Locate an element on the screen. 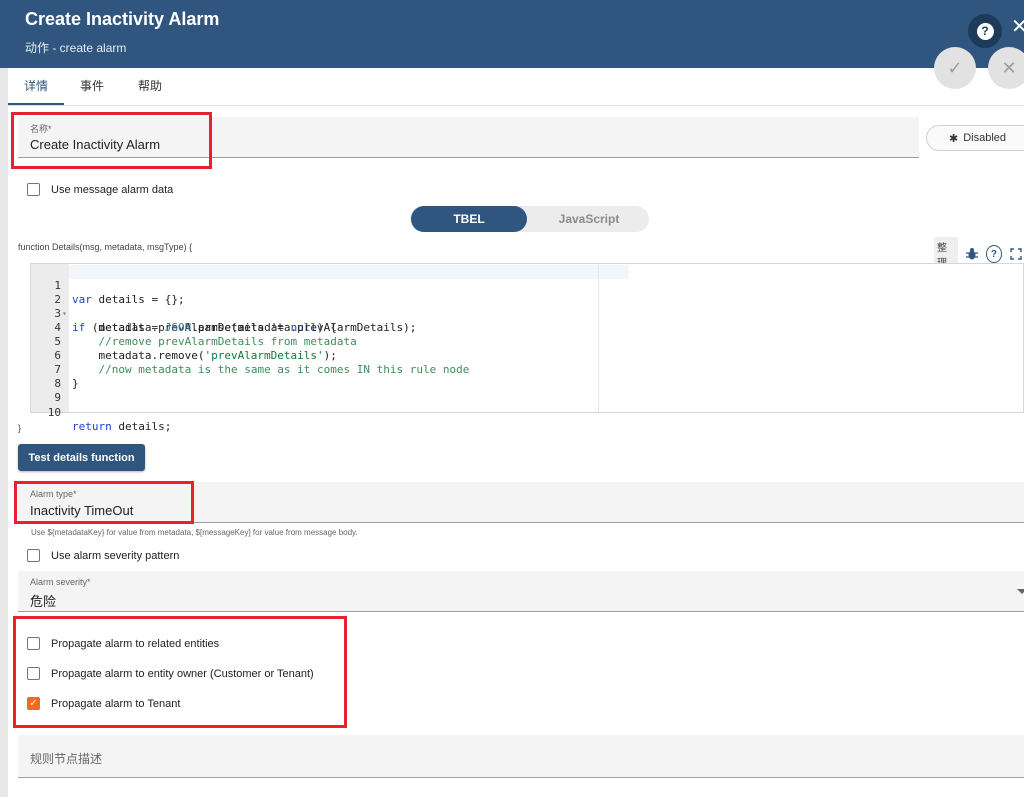 This screenshot has height=797, width=1024. dialog-subtitle: 动作 - create alarm is located at coordinates (76, 48).